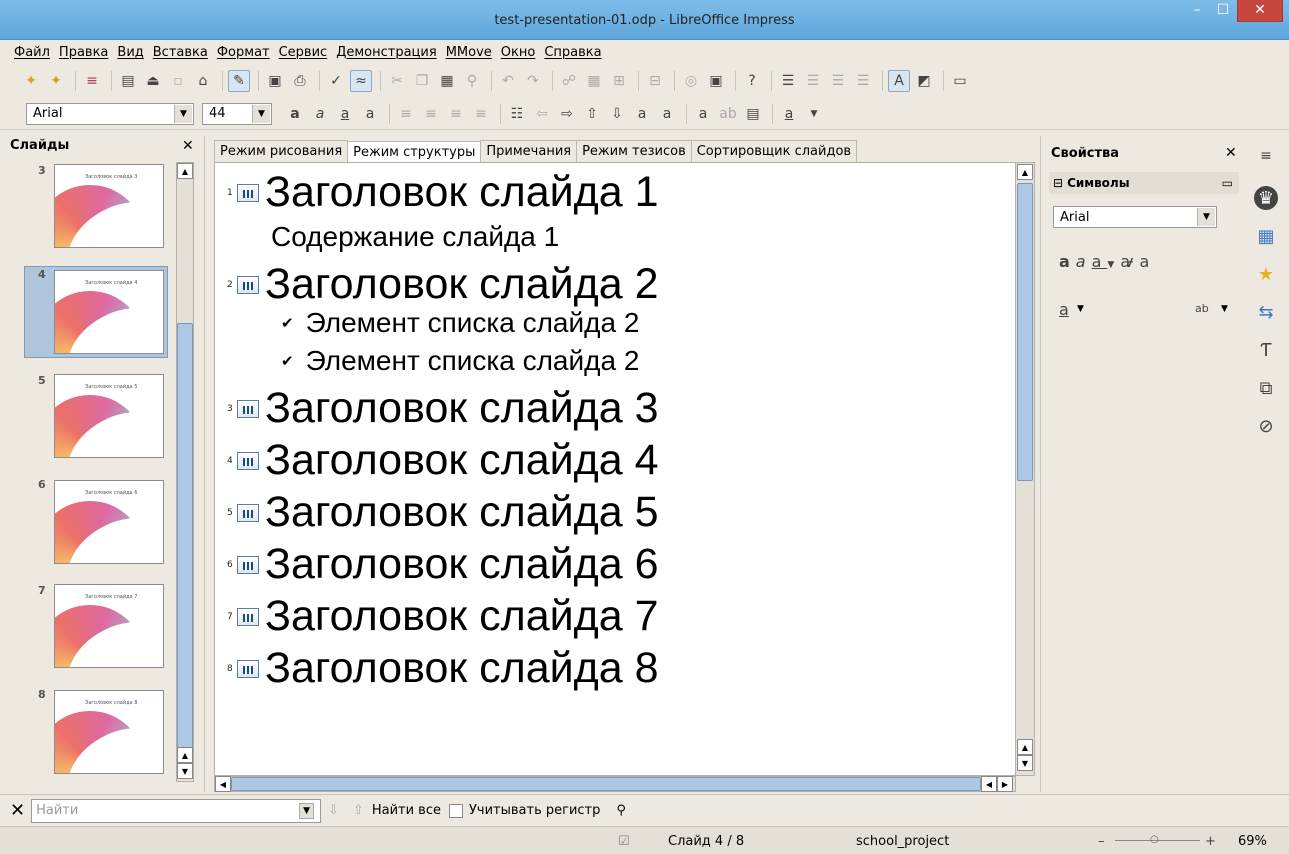 This screenshot has height=854, width=1289. What do you see at coordinates (1266, 426) in the screenshot?
I see `navigator-icon: ⊘` at bounding box center [1266, 426].